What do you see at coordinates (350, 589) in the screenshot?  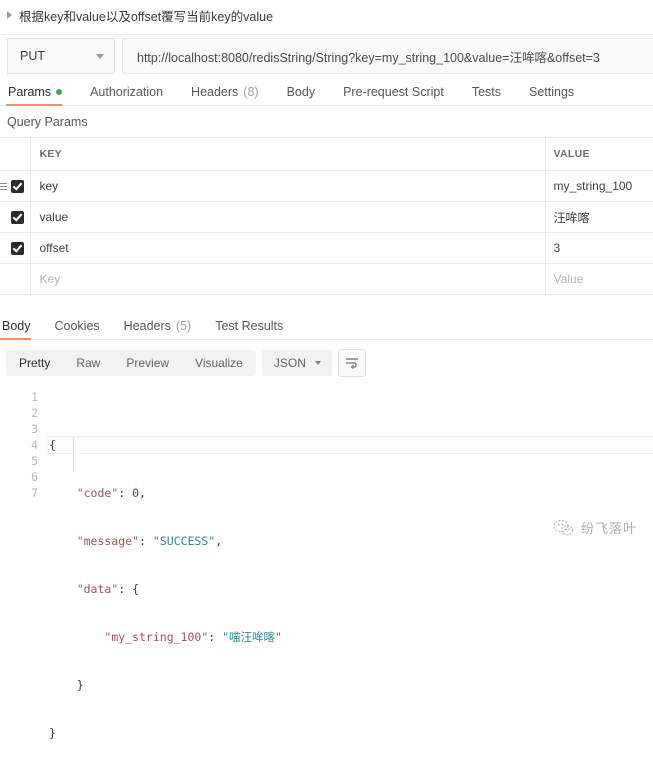 I see `code-line-4: "data": {` at bounding box center [350, 589].